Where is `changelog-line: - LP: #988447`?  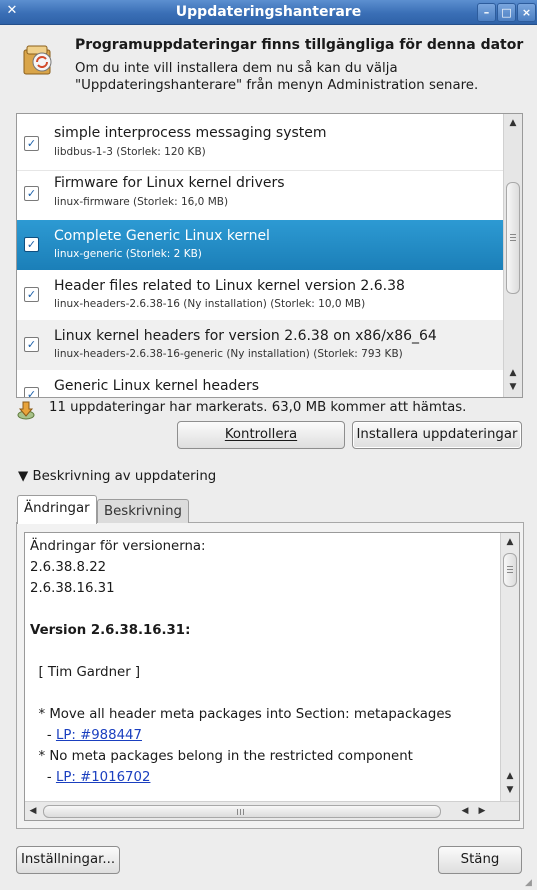
changelog-line: - LP: #988447 is located at coordinates (86, 735).